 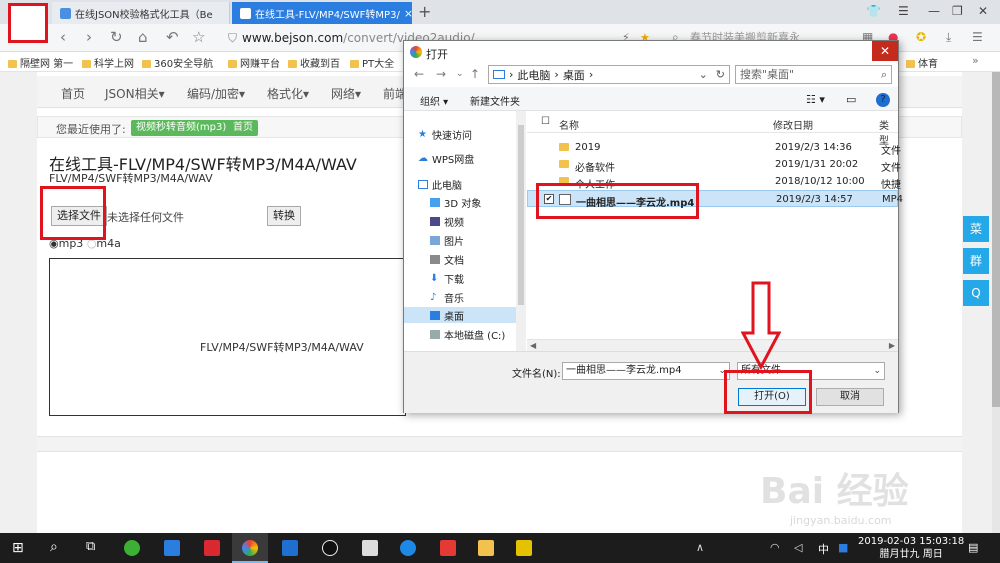 I want to click on fox-icon, so click(x=370, y=548).